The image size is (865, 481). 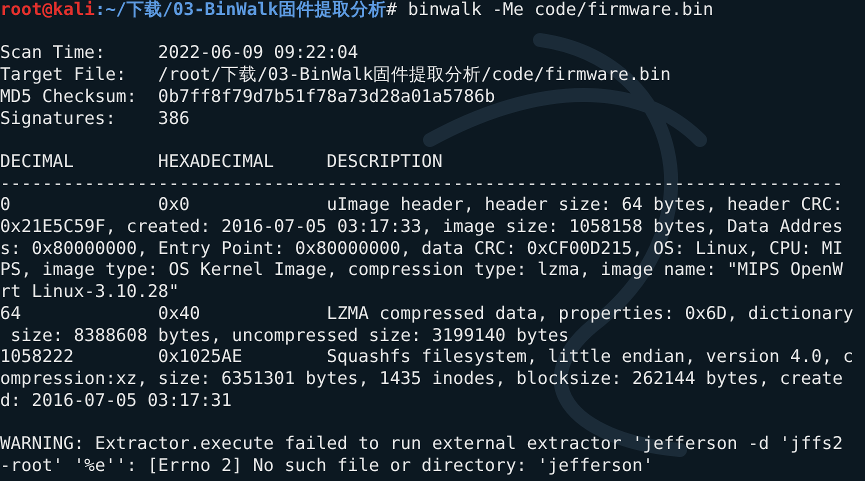 I want to click on prompt-symbol: #, so click(x=391, y=10).